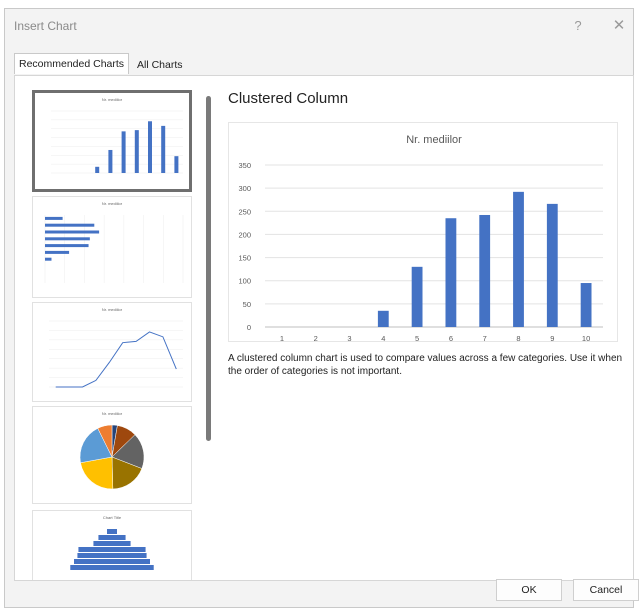  What do you see at coordinates (485, 337) in the screenshot?
I see `x-tick-label: 7` at bounding box center [485, 337].